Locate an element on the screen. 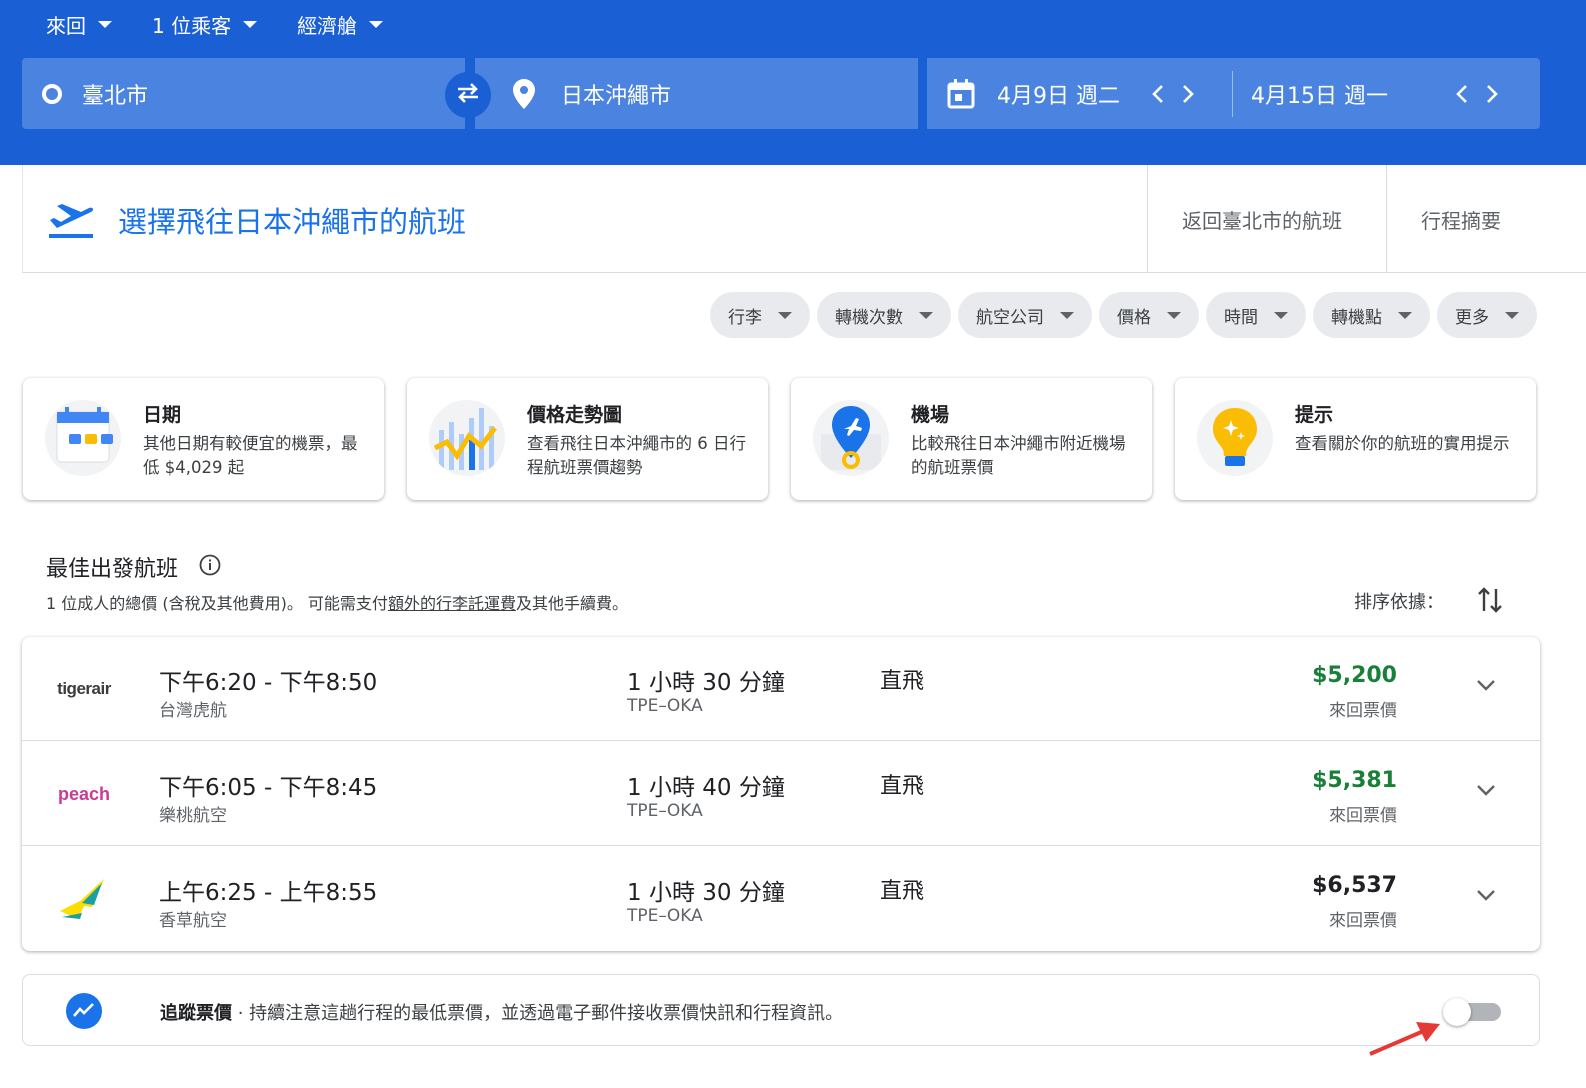  filter-chip-label: 行李 is located at coordinates (745, 317).